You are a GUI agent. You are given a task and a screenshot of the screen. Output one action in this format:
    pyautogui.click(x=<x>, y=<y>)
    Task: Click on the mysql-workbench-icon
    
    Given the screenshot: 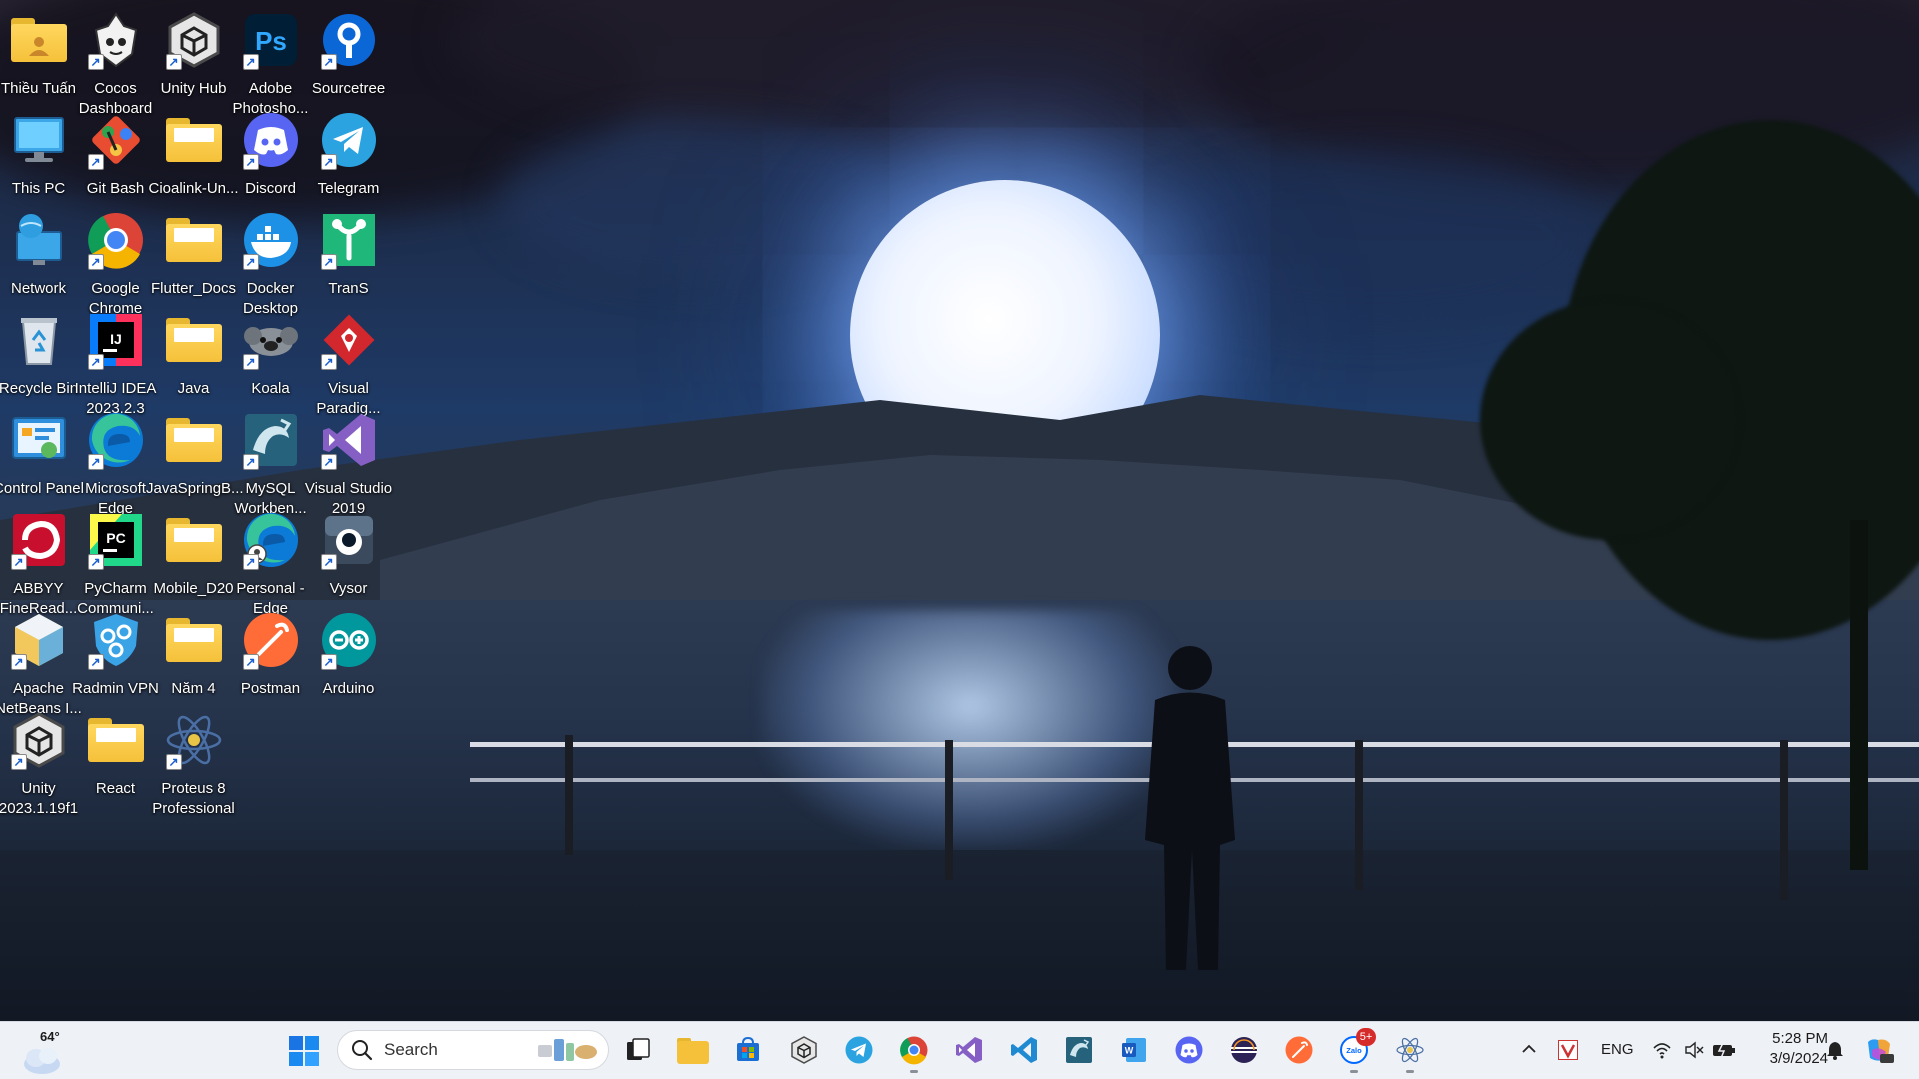 What is the action you would take?
    pyautogui.click(x=1079, y=1050)
    